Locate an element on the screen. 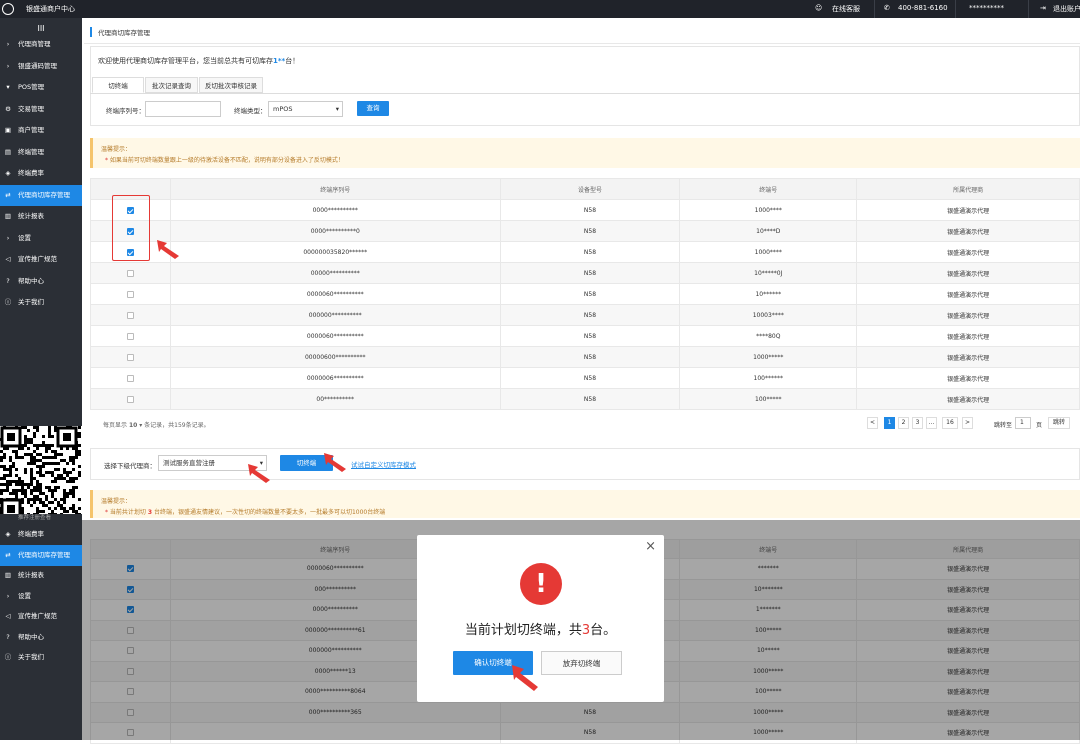  jump-page-input: 1 is located at coordinates (1023, 423).